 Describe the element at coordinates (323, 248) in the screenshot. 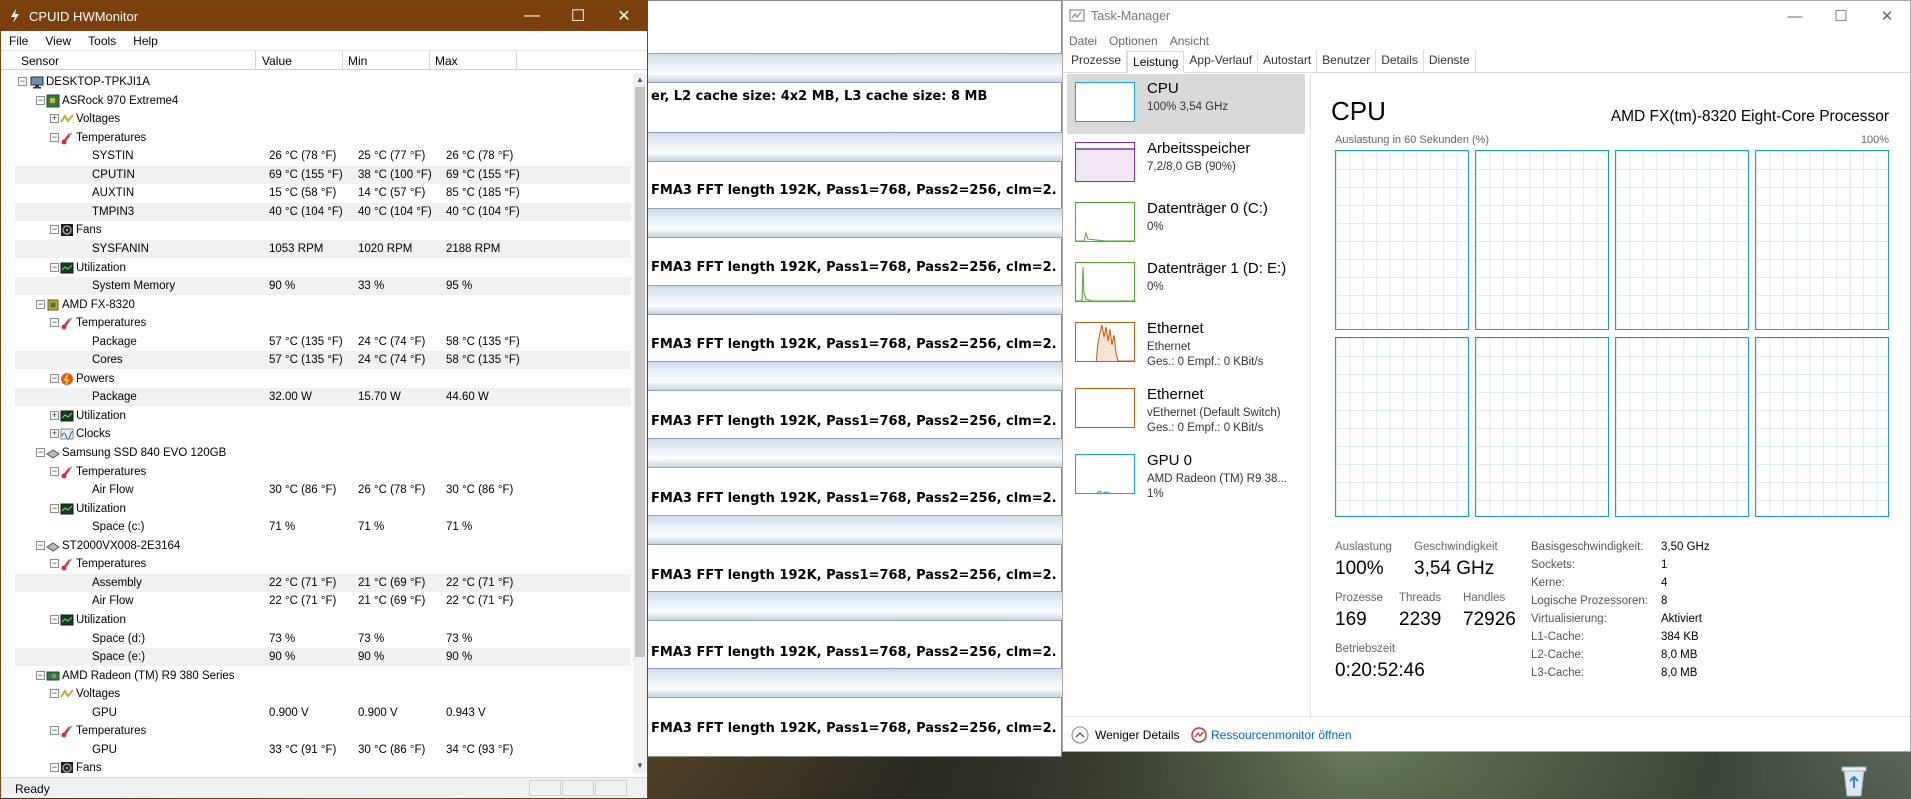

I see `sensor-row: SYSFANIN 1053 RPM 1020 RPM 2188 RPM` at that location.